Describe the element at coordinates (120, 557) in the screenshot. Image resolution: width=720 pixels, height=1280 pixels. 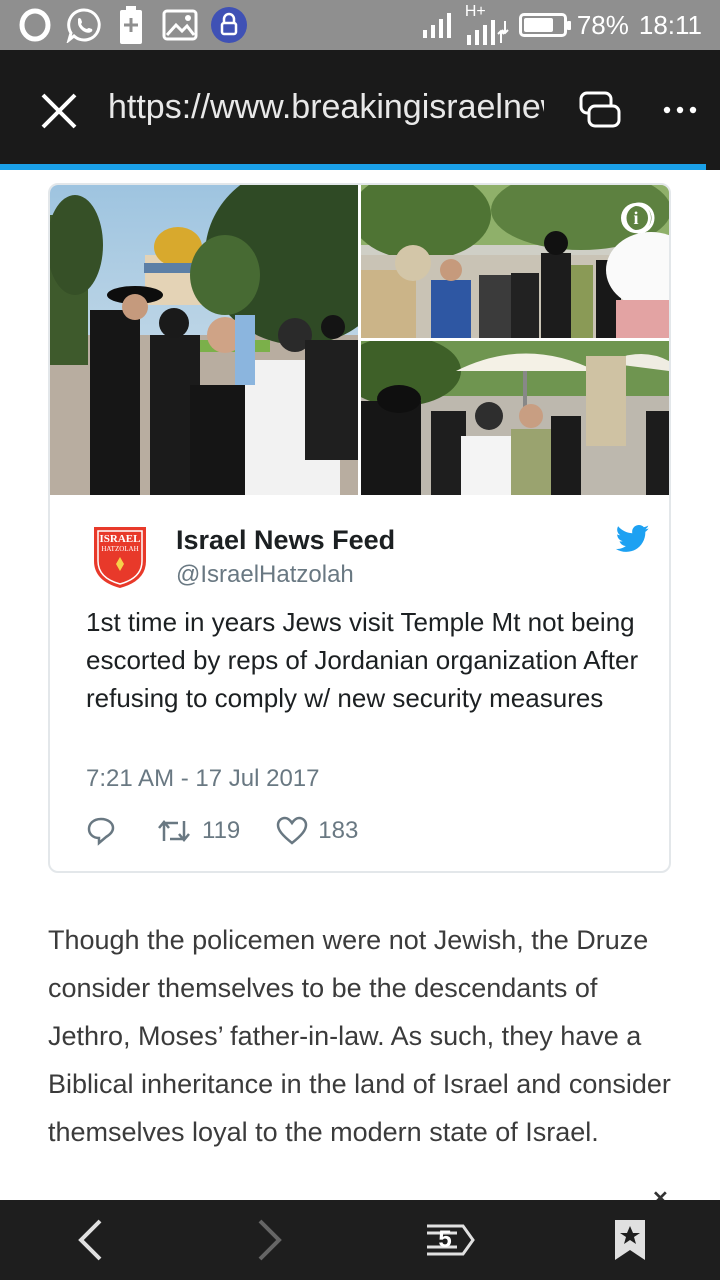
I see `author-avatar: ISRAEL HATZOLAH` at that location.